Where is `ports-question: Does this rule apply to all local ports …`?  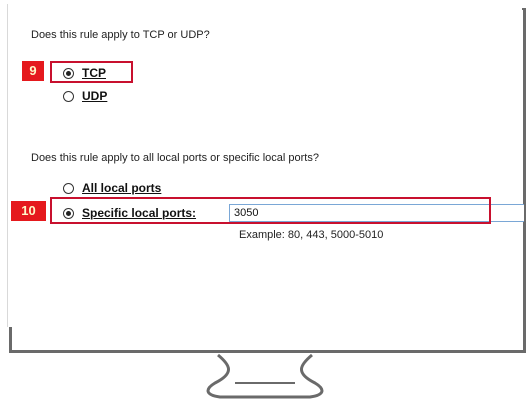
ports-question: Does this rule apply to all local ports … is located at coordinates (175, 158).